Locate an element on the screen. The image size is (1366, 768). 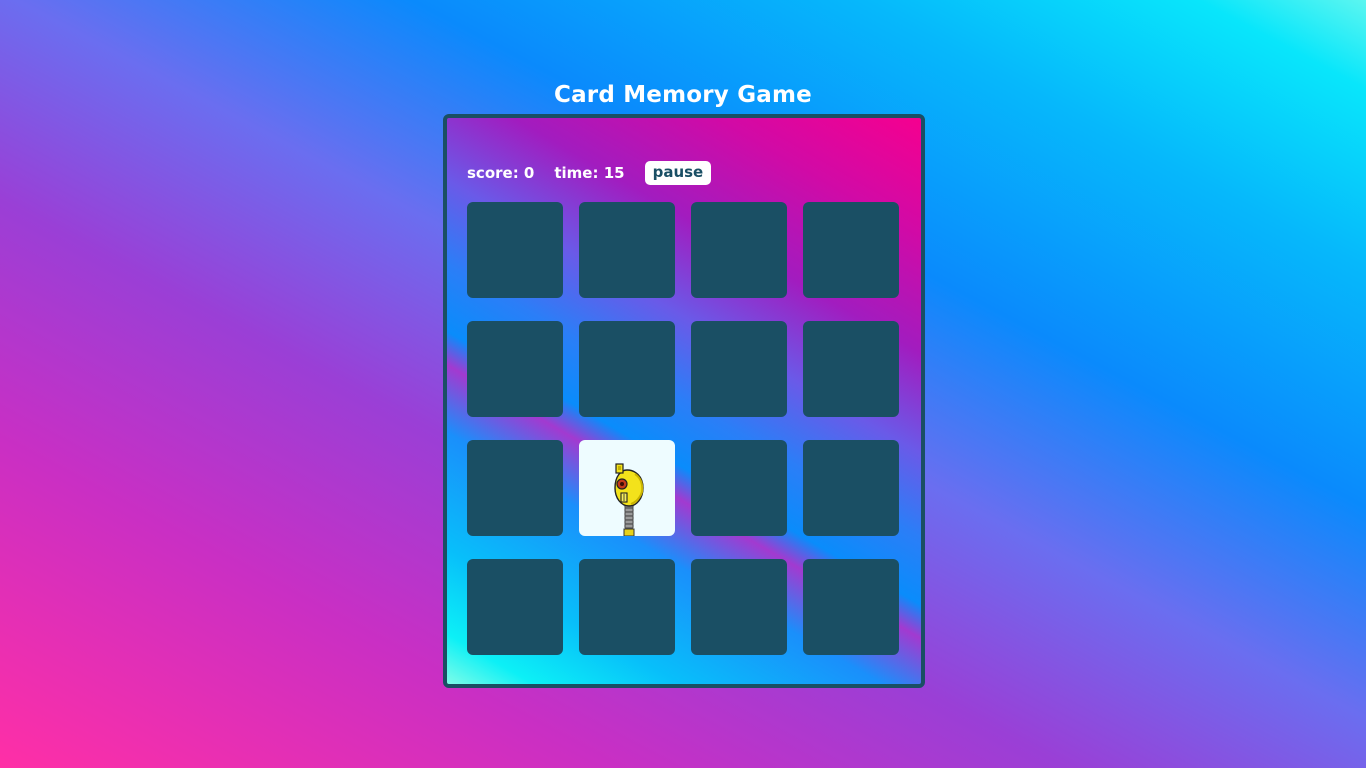
yellow-robot-icon is located at coordinates (629, 499).